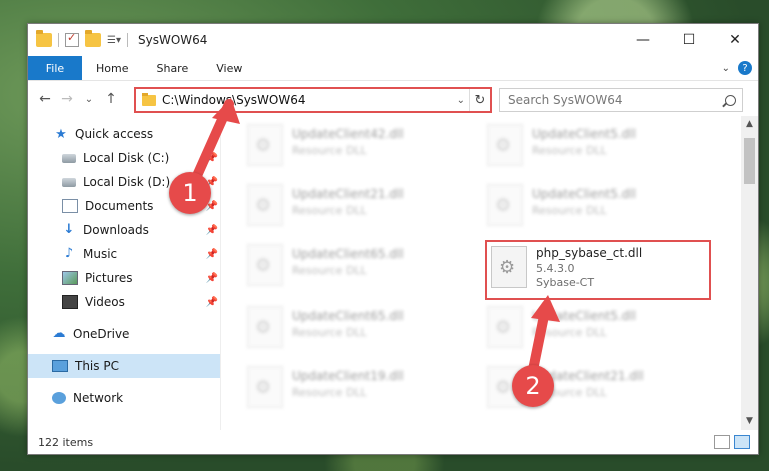 Image resolution: width=769 pixels, height=471 pixels. Describe the element at coordinates (598, 270) in the screenshot. I see `file-item-php-sybase-ct: php_sybase_ct.dll 5.4.3.0 Sybase-CT` at that location.